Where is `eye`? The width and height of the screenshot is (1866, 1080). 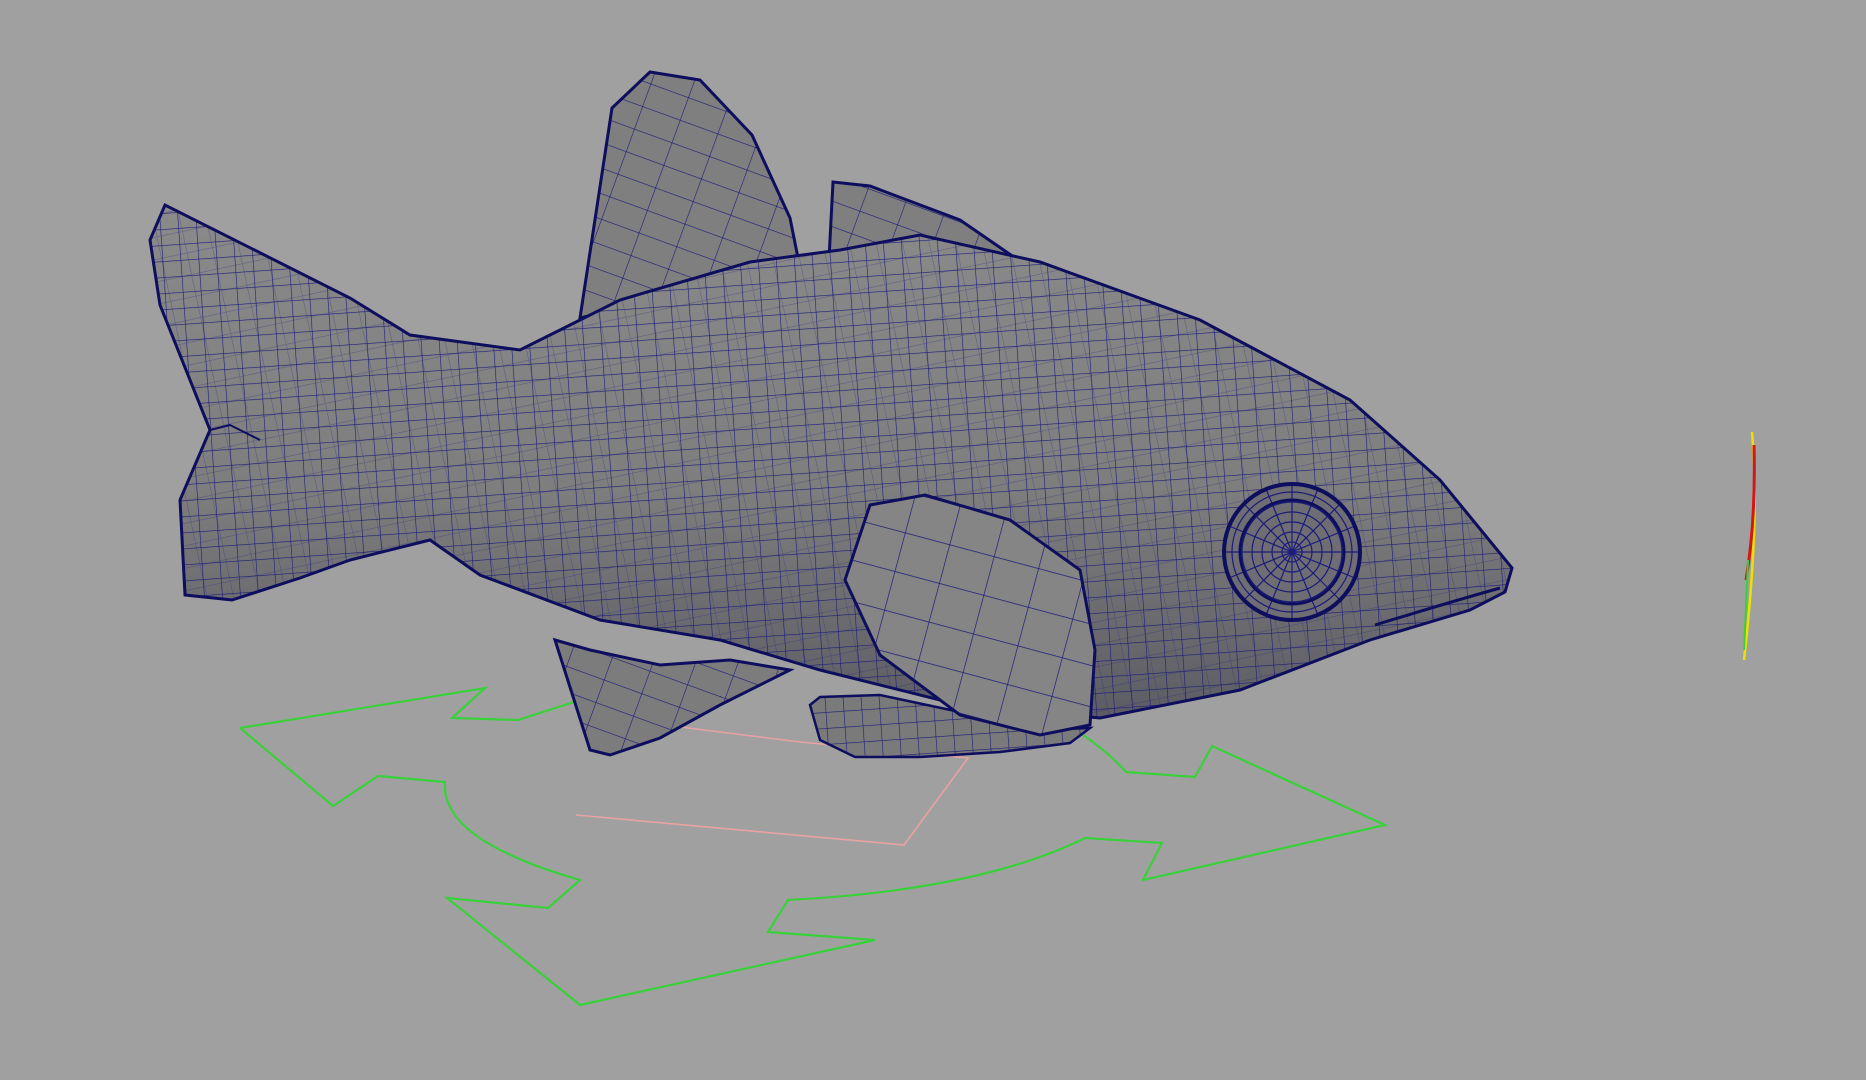
eye is located at coordinates (1292, 552).